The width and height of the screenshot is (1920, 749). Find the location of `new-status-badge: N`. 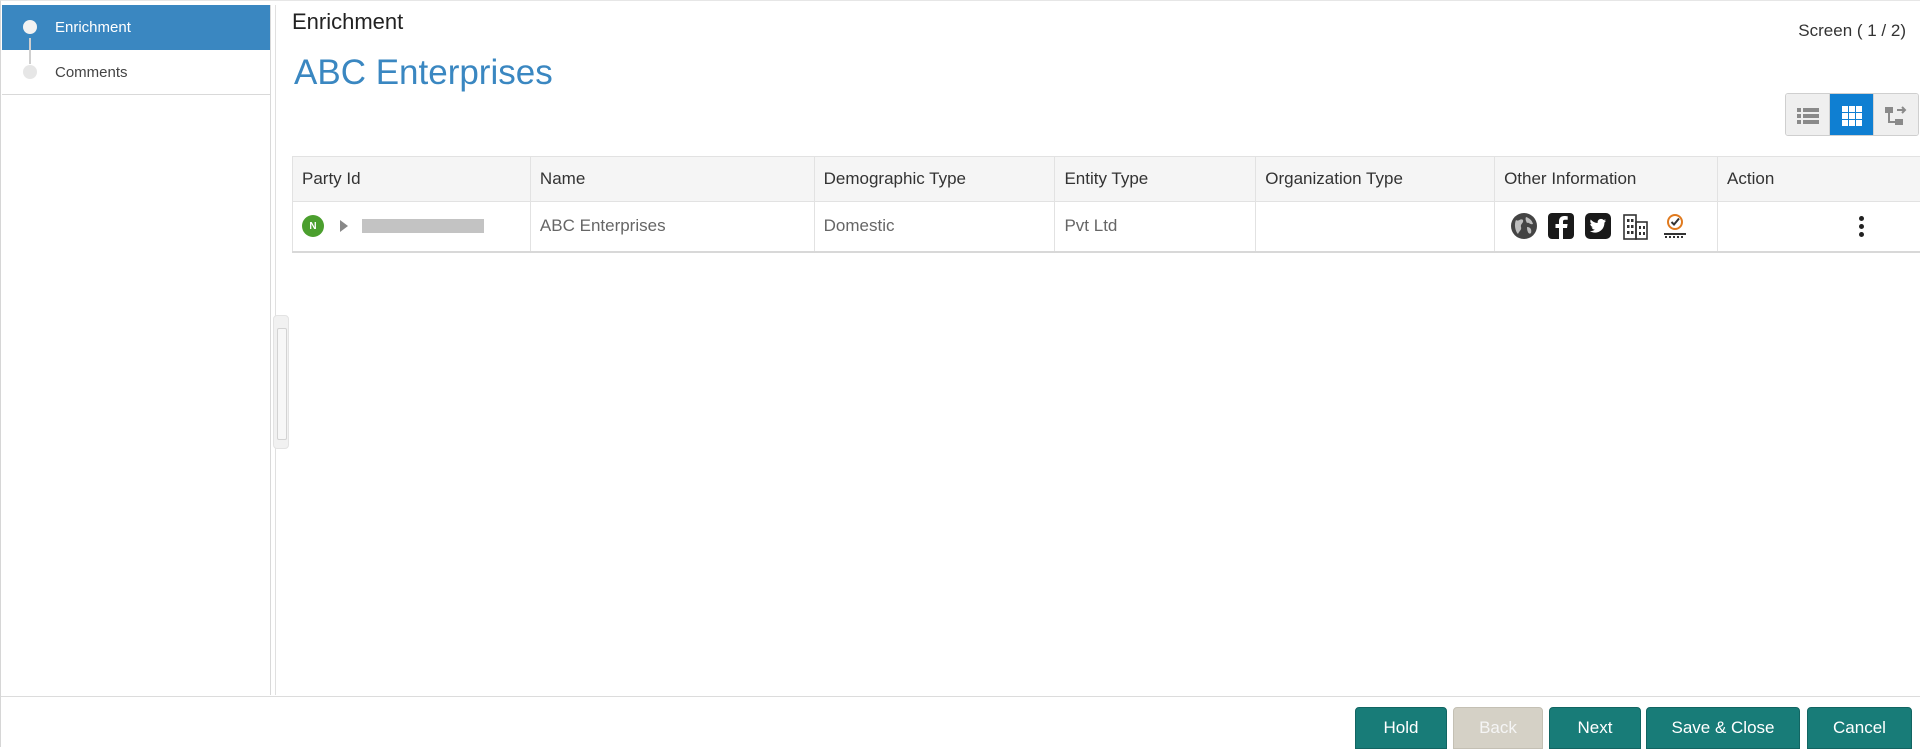

new-status-badge: N is located at coordinates (313, 226).